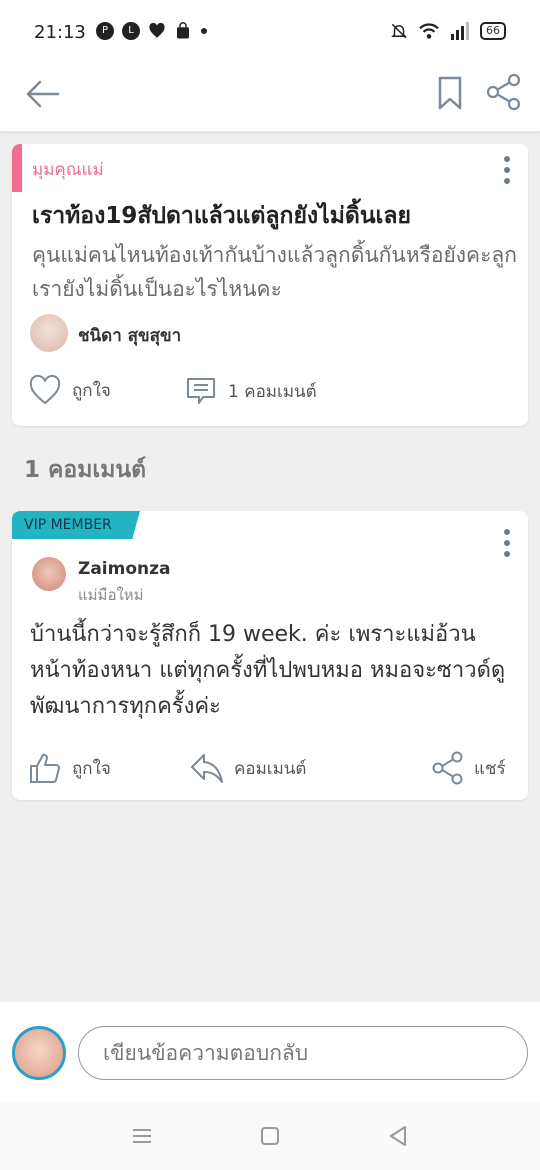  I want to click on author-name: ชนิดา สุขสุขา, so click(129, 335).